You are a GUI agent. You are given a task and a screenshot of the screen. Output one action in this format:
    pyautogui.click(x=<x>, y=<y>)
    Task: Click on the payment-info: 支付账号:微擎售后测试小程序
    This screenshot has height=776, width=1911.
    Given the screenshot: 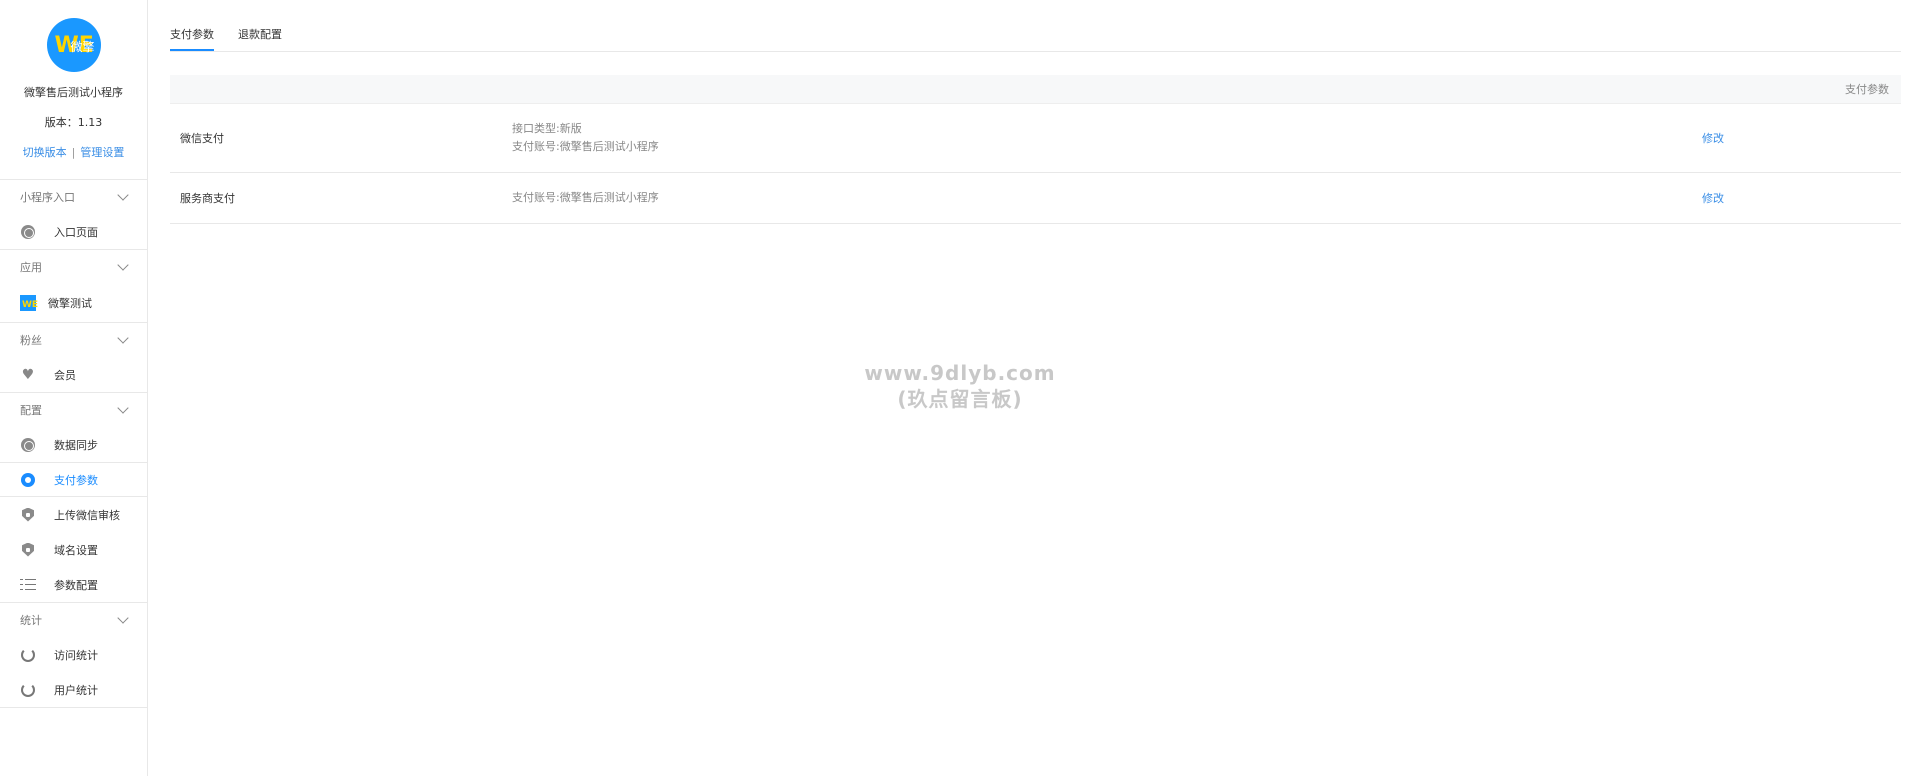 What is the action you would take?
    pyautogui.click(x=1107, y=198)
    